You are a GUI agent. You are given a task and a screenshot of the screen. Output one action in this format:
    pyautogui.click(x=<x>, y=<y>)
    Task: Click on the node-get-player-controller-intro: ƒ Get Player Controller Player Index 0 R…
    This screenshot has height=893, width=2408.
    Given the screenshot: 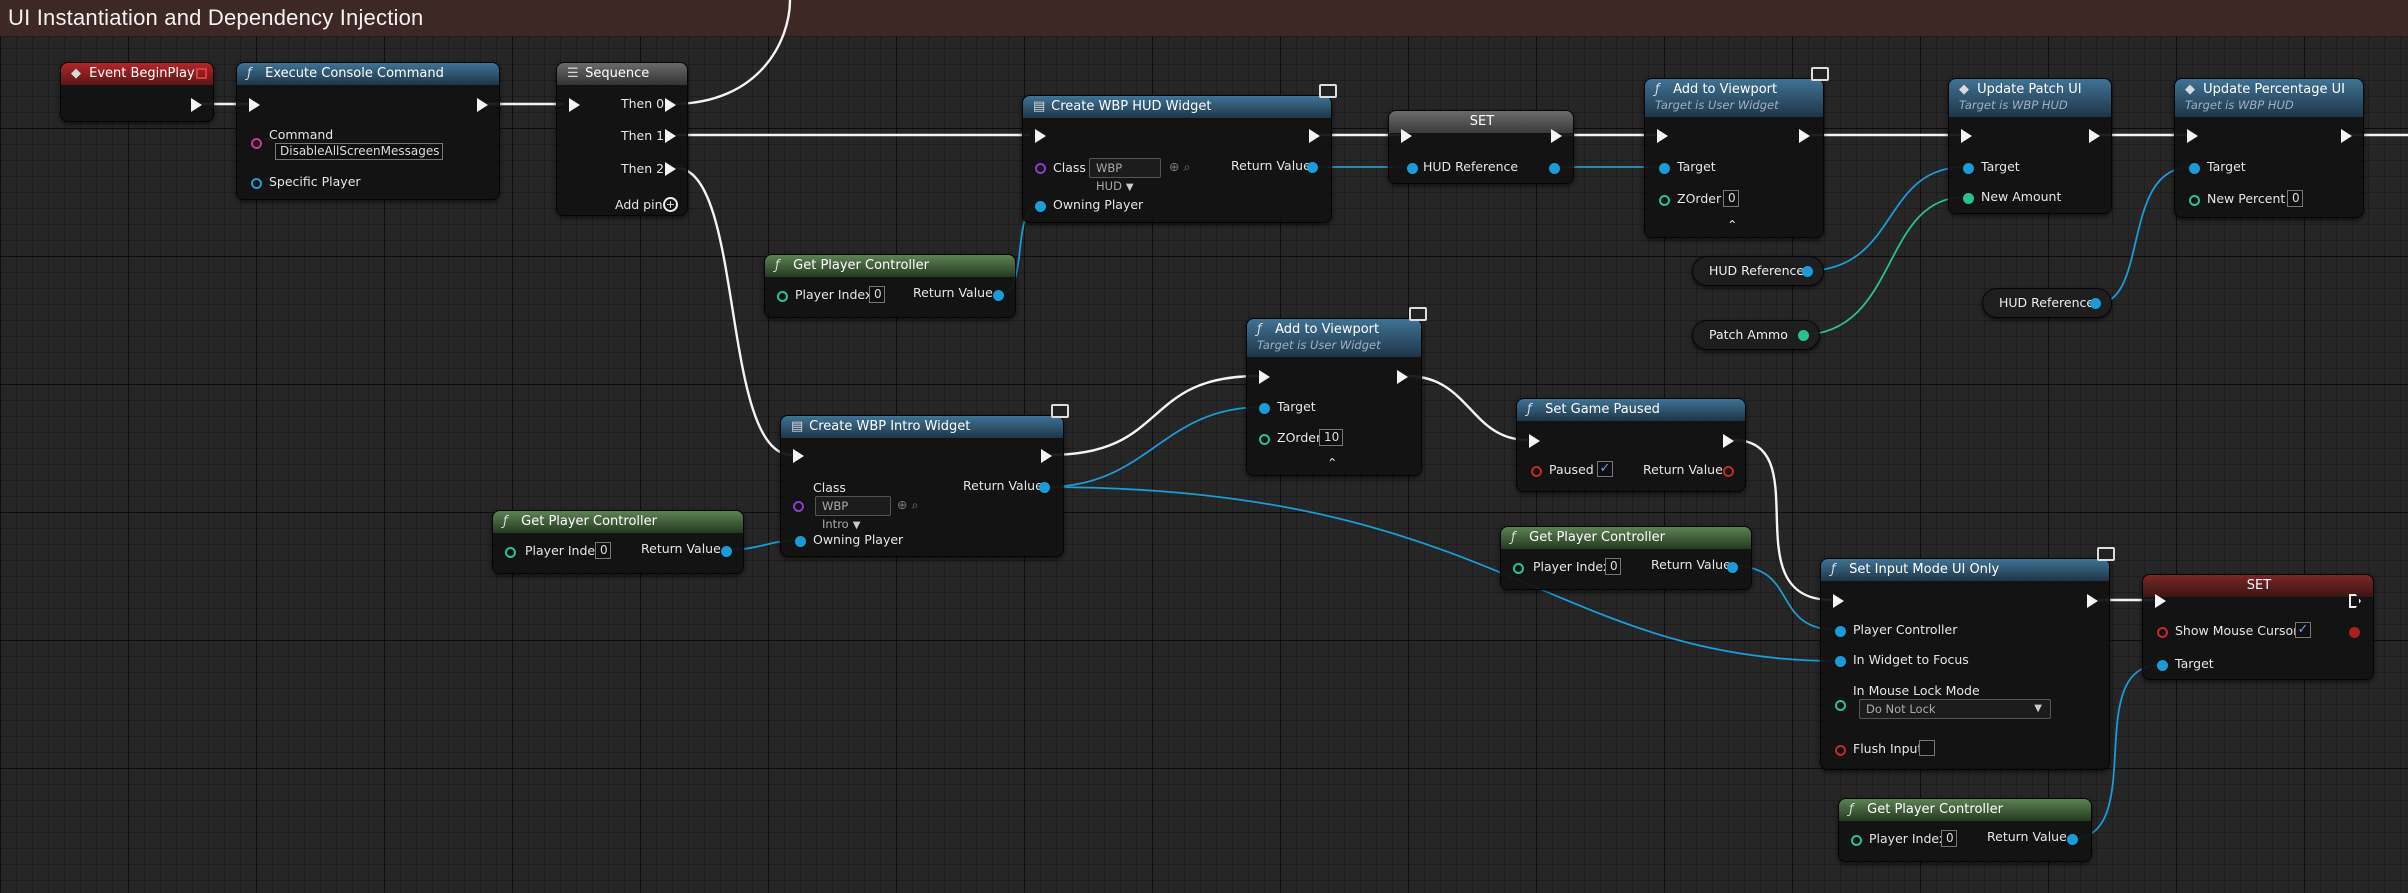 What is the action you would take?
    pyautogui.click(x=618, y=542)
    